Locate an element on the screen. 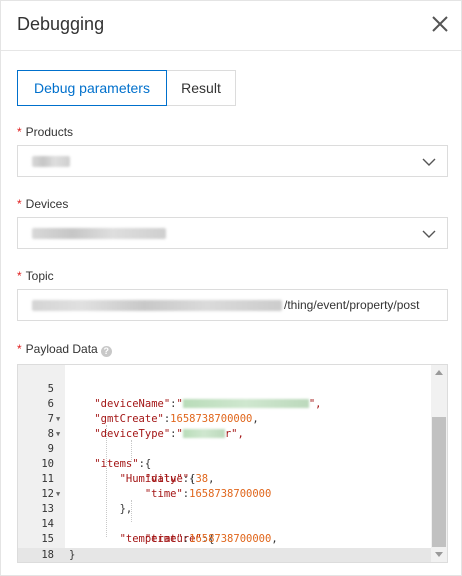  close-icon is located at coordinates (440, 24).